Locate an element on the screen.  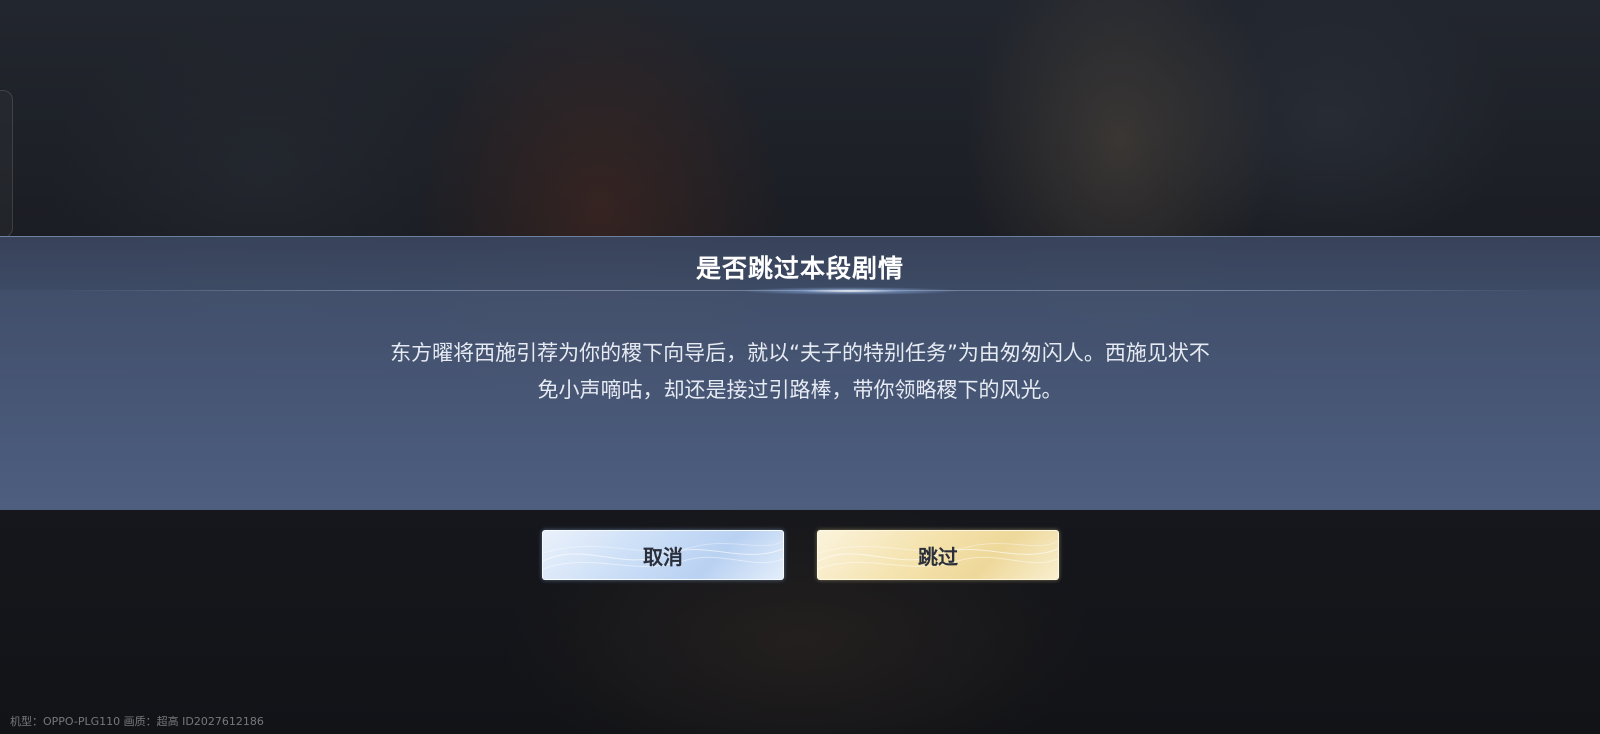
device-info-watermark: 机型：OPPO-PLG110 画质：超高 ID2027612186 is located at coordinates (137, 721).